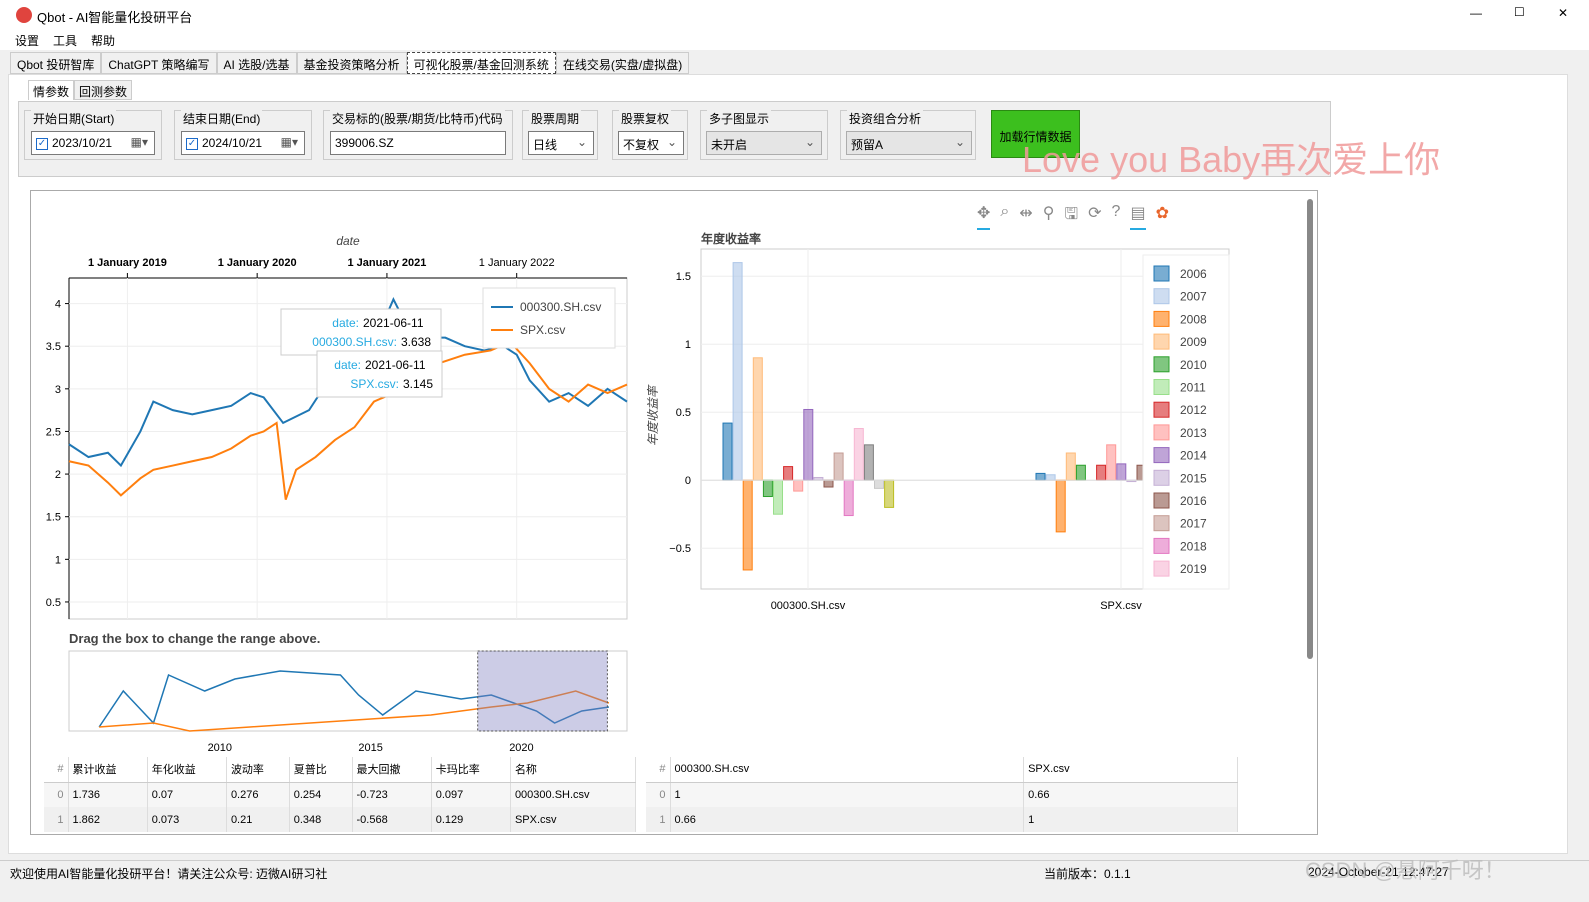 The height and width of the screenshot is (902, 1589). Describe the element at coordinates (471, 770) in the screenshot. I see `column-header: 卡玛比率` at that location.